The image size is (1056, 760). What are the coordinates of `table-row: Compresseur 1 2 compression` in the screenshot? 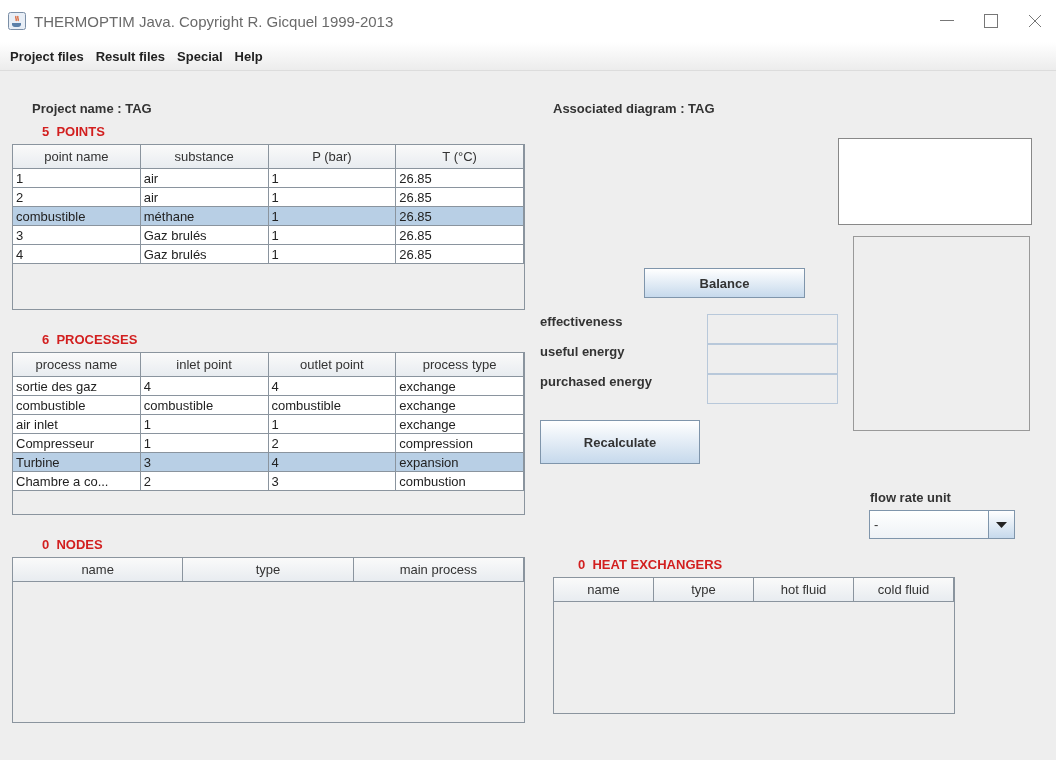 It's located at (268, 443).